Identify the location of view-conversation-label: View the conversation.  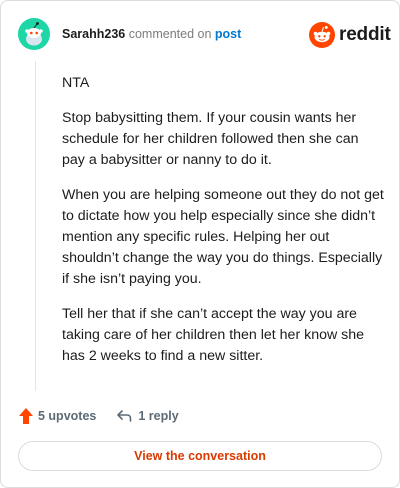
(200, 456).